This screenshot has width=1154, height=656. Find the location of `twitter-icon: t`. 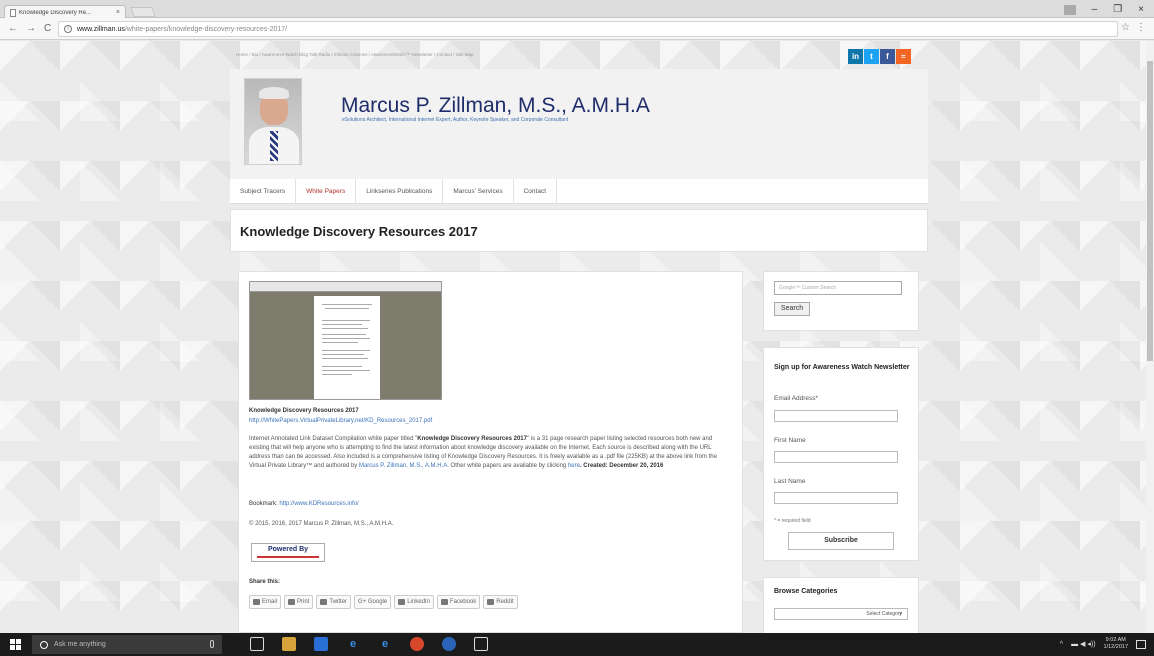

twitter-icon: t is located at coordinates (871, 56).